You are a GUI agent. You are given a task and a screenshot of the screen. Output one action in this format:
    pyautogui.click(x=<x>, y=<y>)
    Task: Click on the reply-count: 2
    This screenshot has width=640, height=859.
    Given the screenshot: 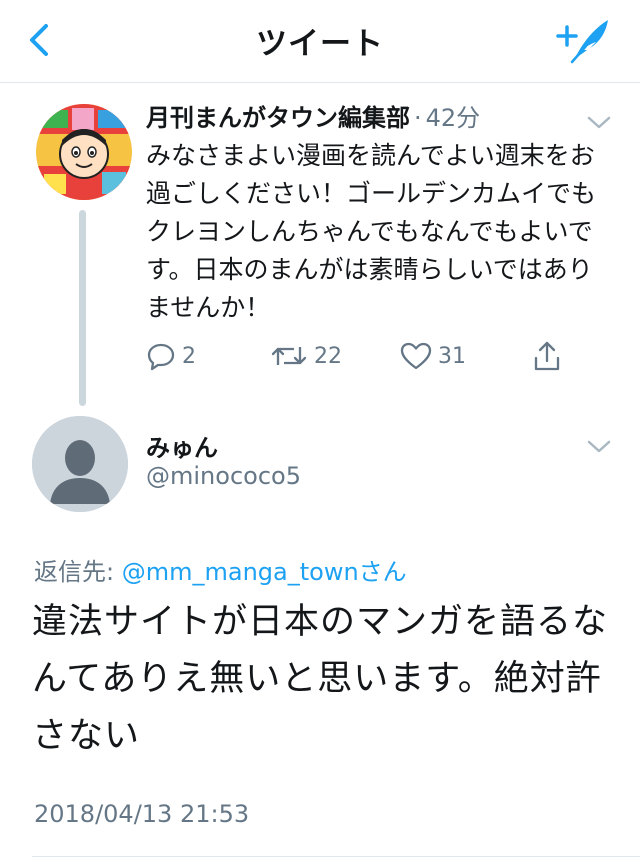 What is the action you would take?
    pyautogui.click(x=189, y=356)
    